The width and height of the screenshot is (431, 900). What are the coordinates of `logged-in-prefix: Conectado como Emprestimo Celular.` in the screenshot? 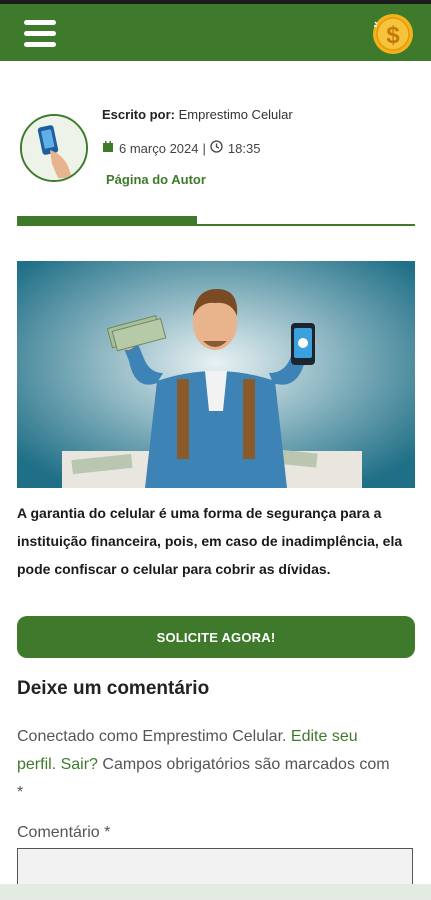 It's located at (152, 736).